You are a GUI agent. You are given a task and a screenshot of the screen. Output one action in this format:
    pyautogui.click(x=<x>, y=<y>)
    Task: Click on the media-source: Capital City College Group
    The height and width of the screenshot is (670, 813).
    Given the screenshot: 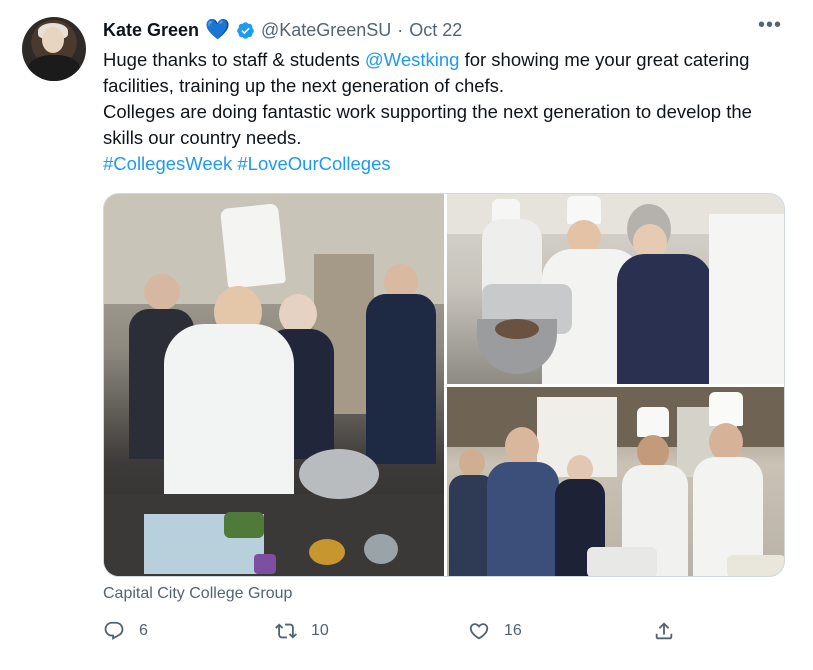 What is the action you would take?
    pyautogui.click(x=197, y=594)
    